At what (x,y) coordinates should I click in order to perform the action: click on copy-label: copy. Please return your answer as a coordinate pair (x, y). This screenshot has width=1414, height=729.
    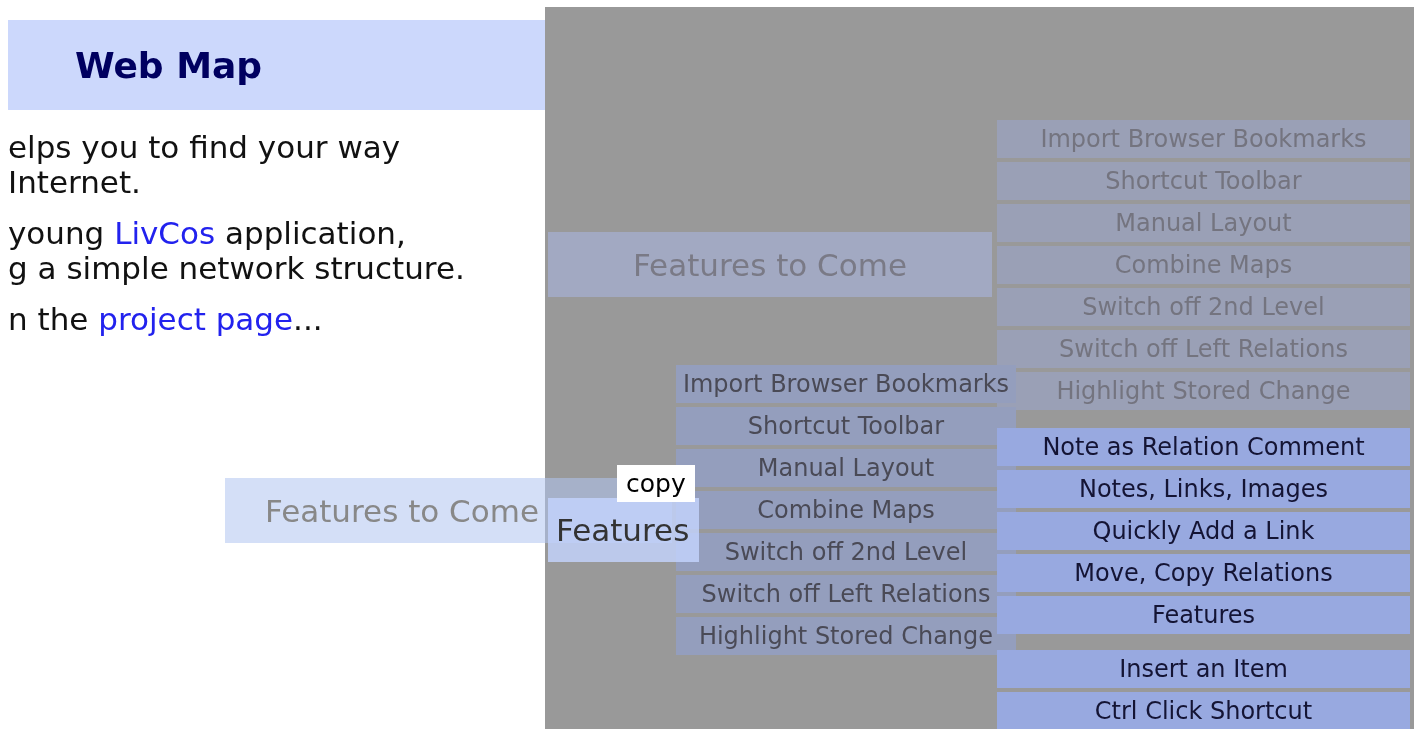
    Looking at the image, I should click on (656, 483).